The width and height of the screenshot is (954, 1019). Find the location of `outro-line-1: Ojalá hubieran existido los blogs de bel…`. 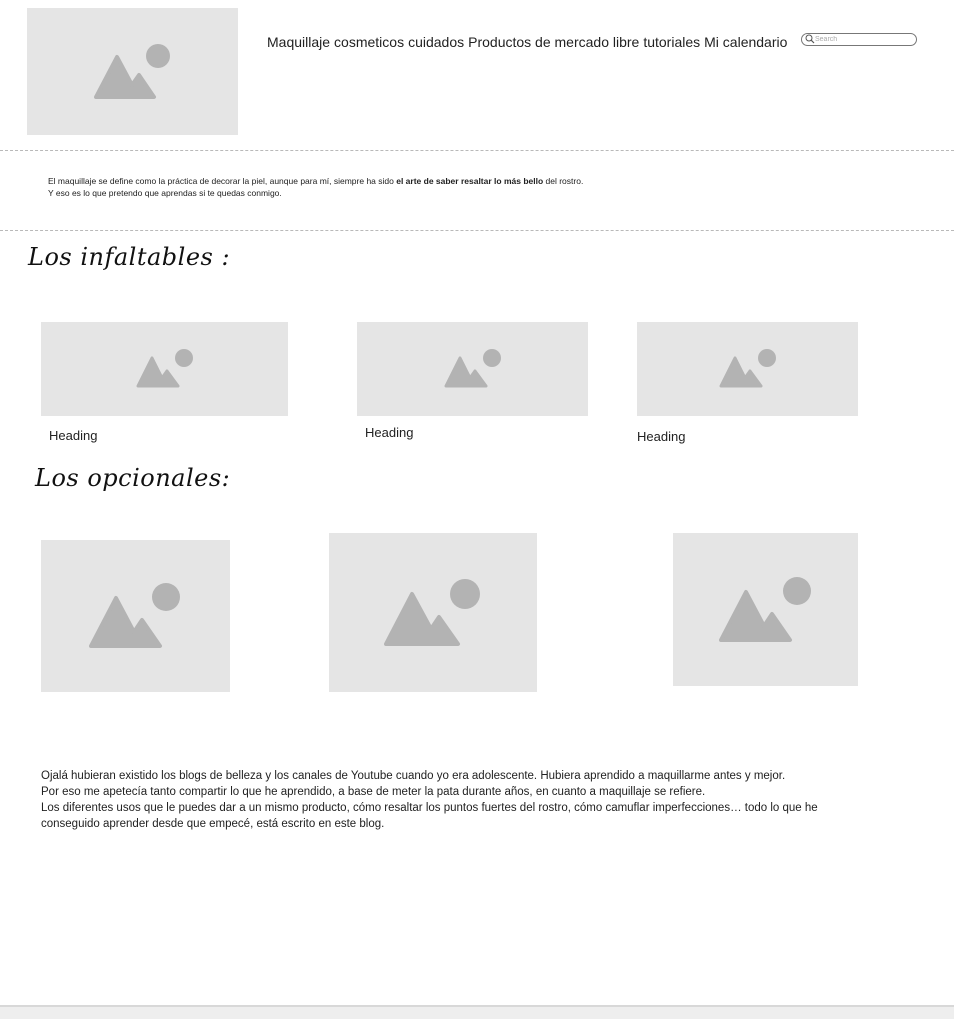

outro-line-1: Ojalá hubieran existido los blogs de bel… is located at coordinates (413, 776).